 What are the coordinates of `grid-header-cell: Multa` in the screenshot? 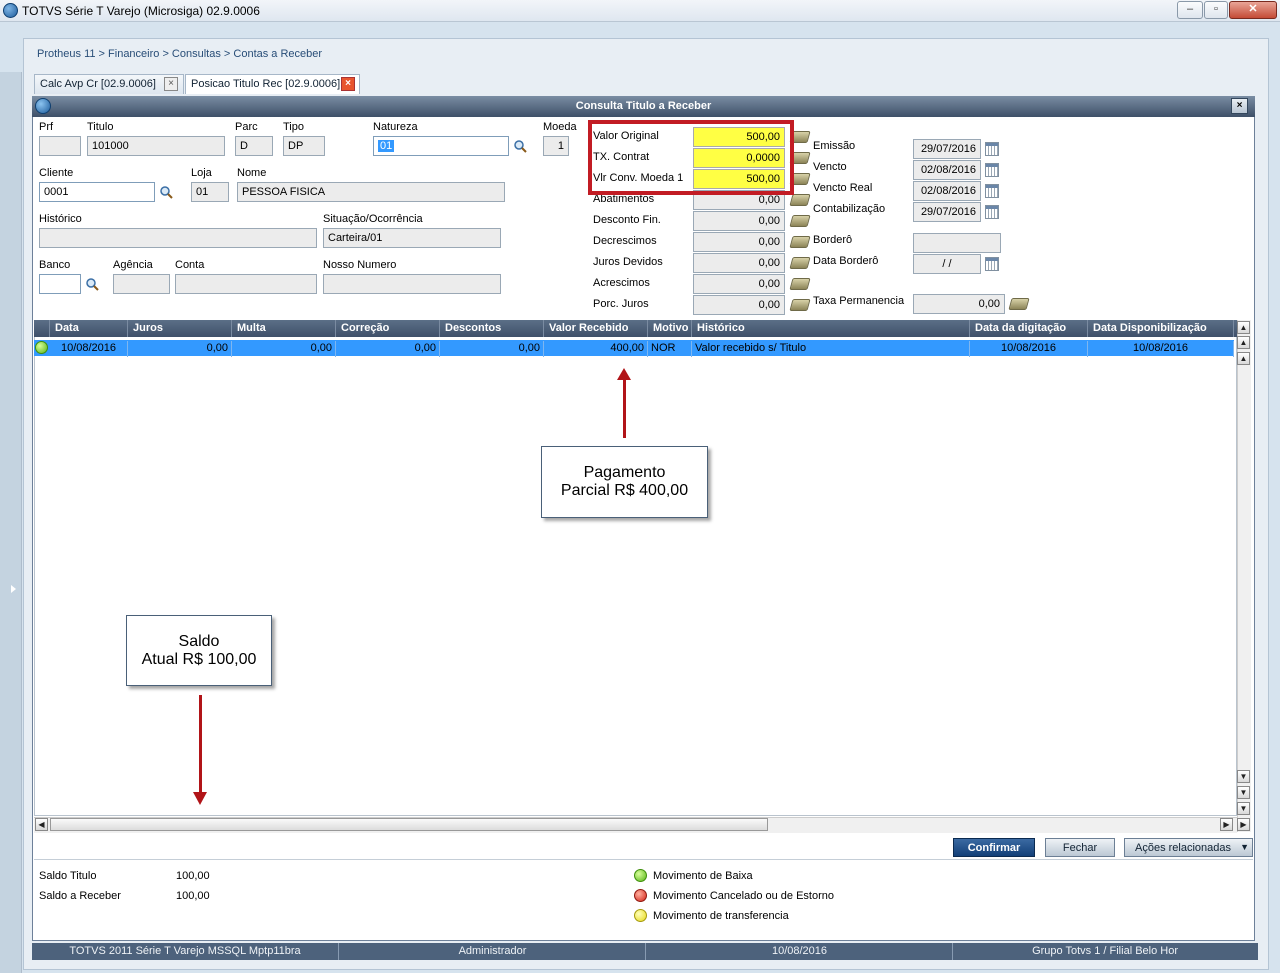 It's located at (284, 328).